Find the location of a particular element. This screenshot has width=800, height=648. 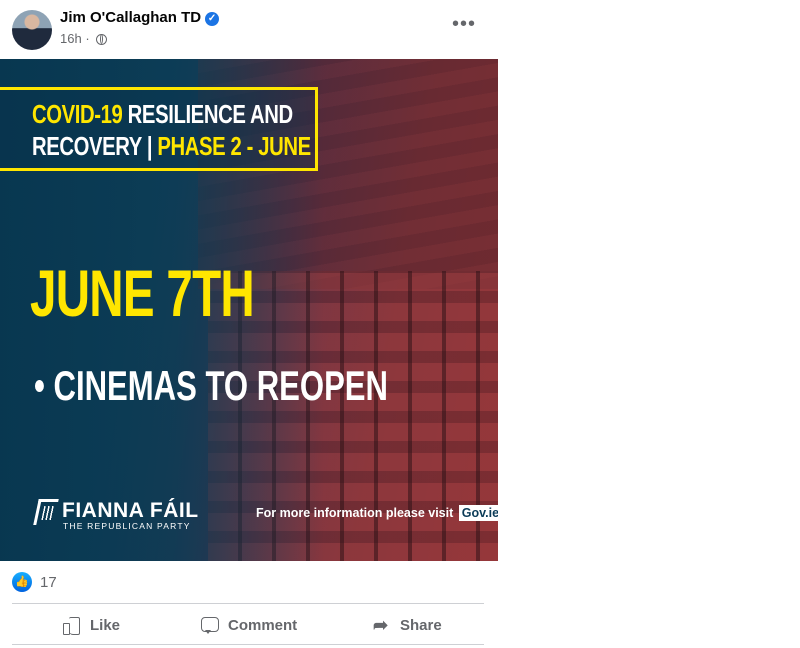

comment-label: Comment is located at coordinates (263, 625).